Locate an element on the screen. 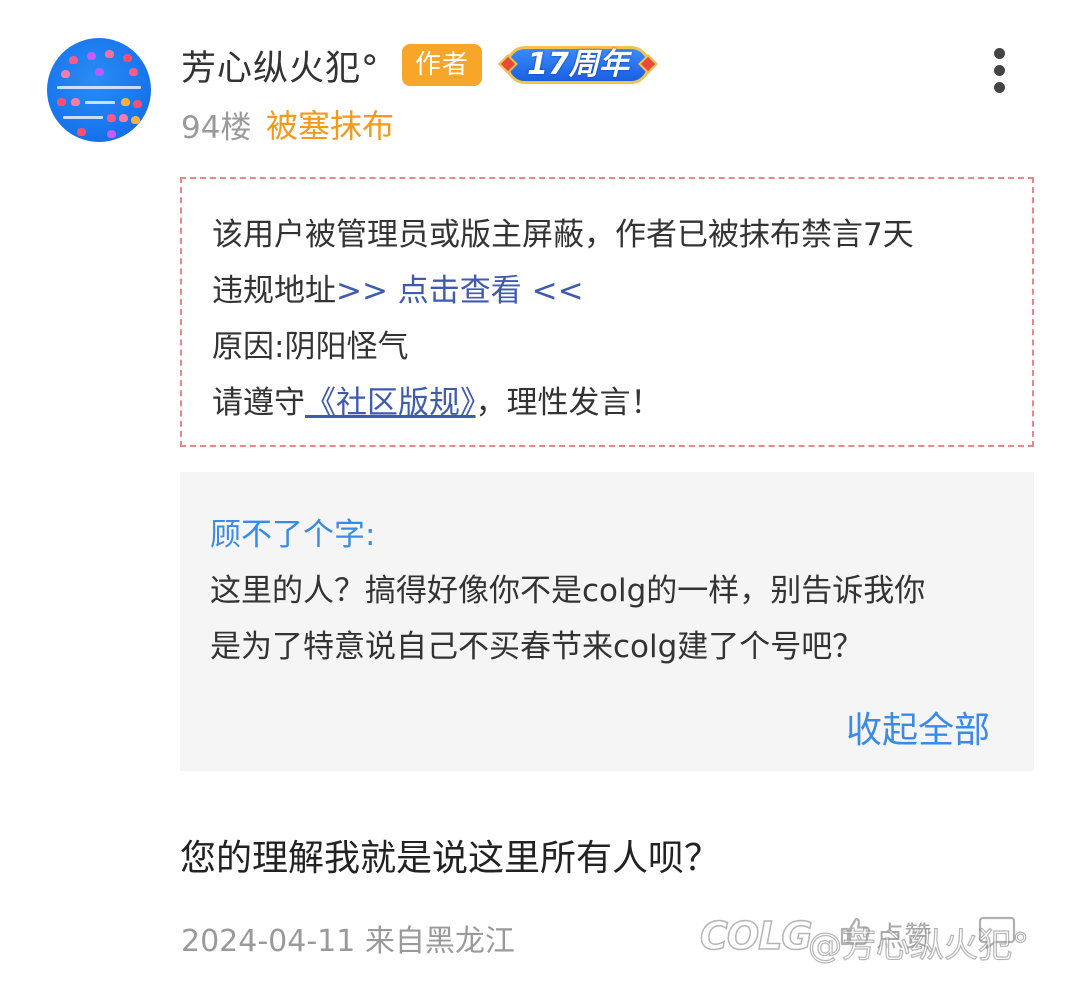 The height and width of the screenshot is (984, 1080). thumbs-up-icon is located at coordinates (855, 931).